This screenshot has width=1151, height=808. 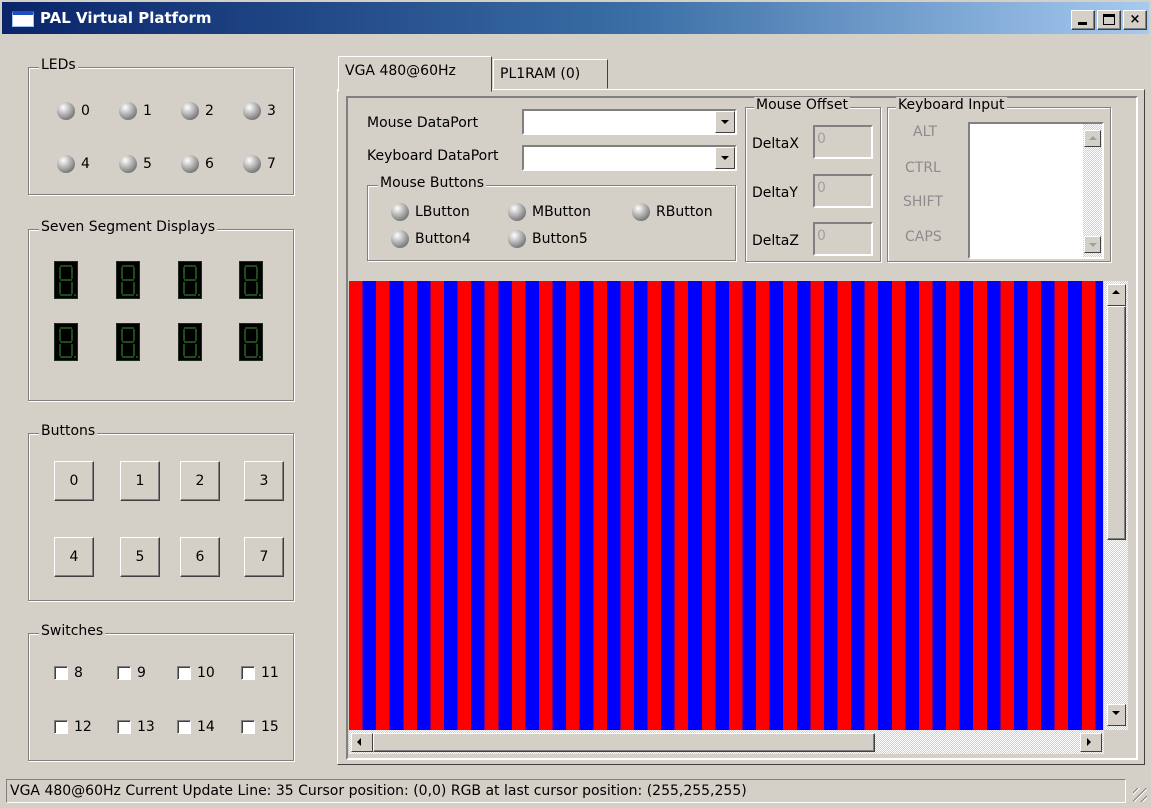 I want to click on close-icon: ×, so click(x=1135, y=19).